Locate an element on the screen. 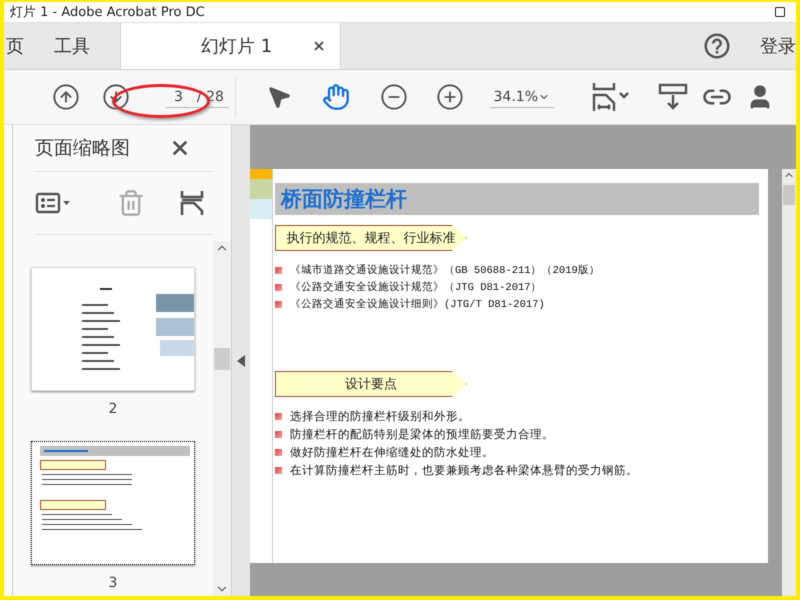  page-fit-button is located at coordinates (610, 97).